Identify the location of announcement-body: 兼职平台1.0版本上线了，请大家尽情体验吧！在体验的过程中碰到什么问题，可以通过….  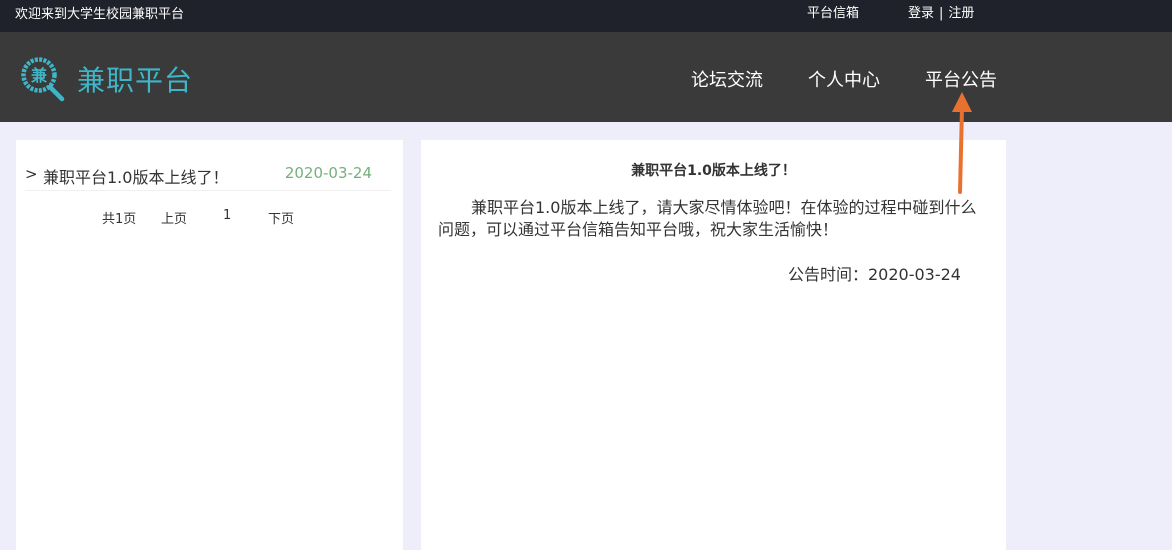
(707, 218).